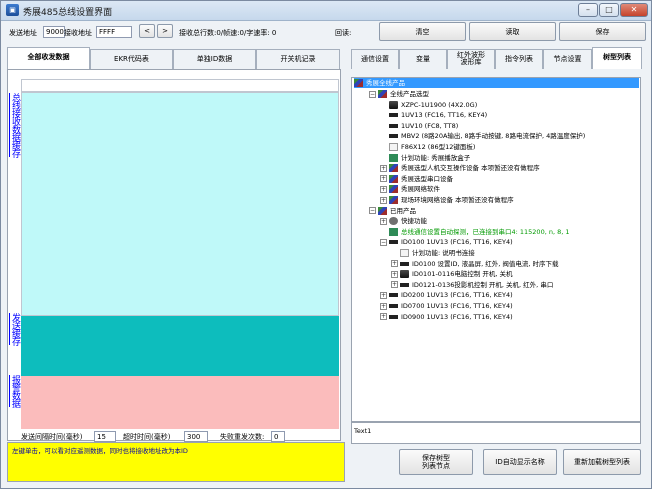  What do you see at coordinates (446, 242) in the screenshot?
I see `tree-node: − ID0100 1UV13 (FC16, TT16, KEY4)` at bounding box center [446, 242].